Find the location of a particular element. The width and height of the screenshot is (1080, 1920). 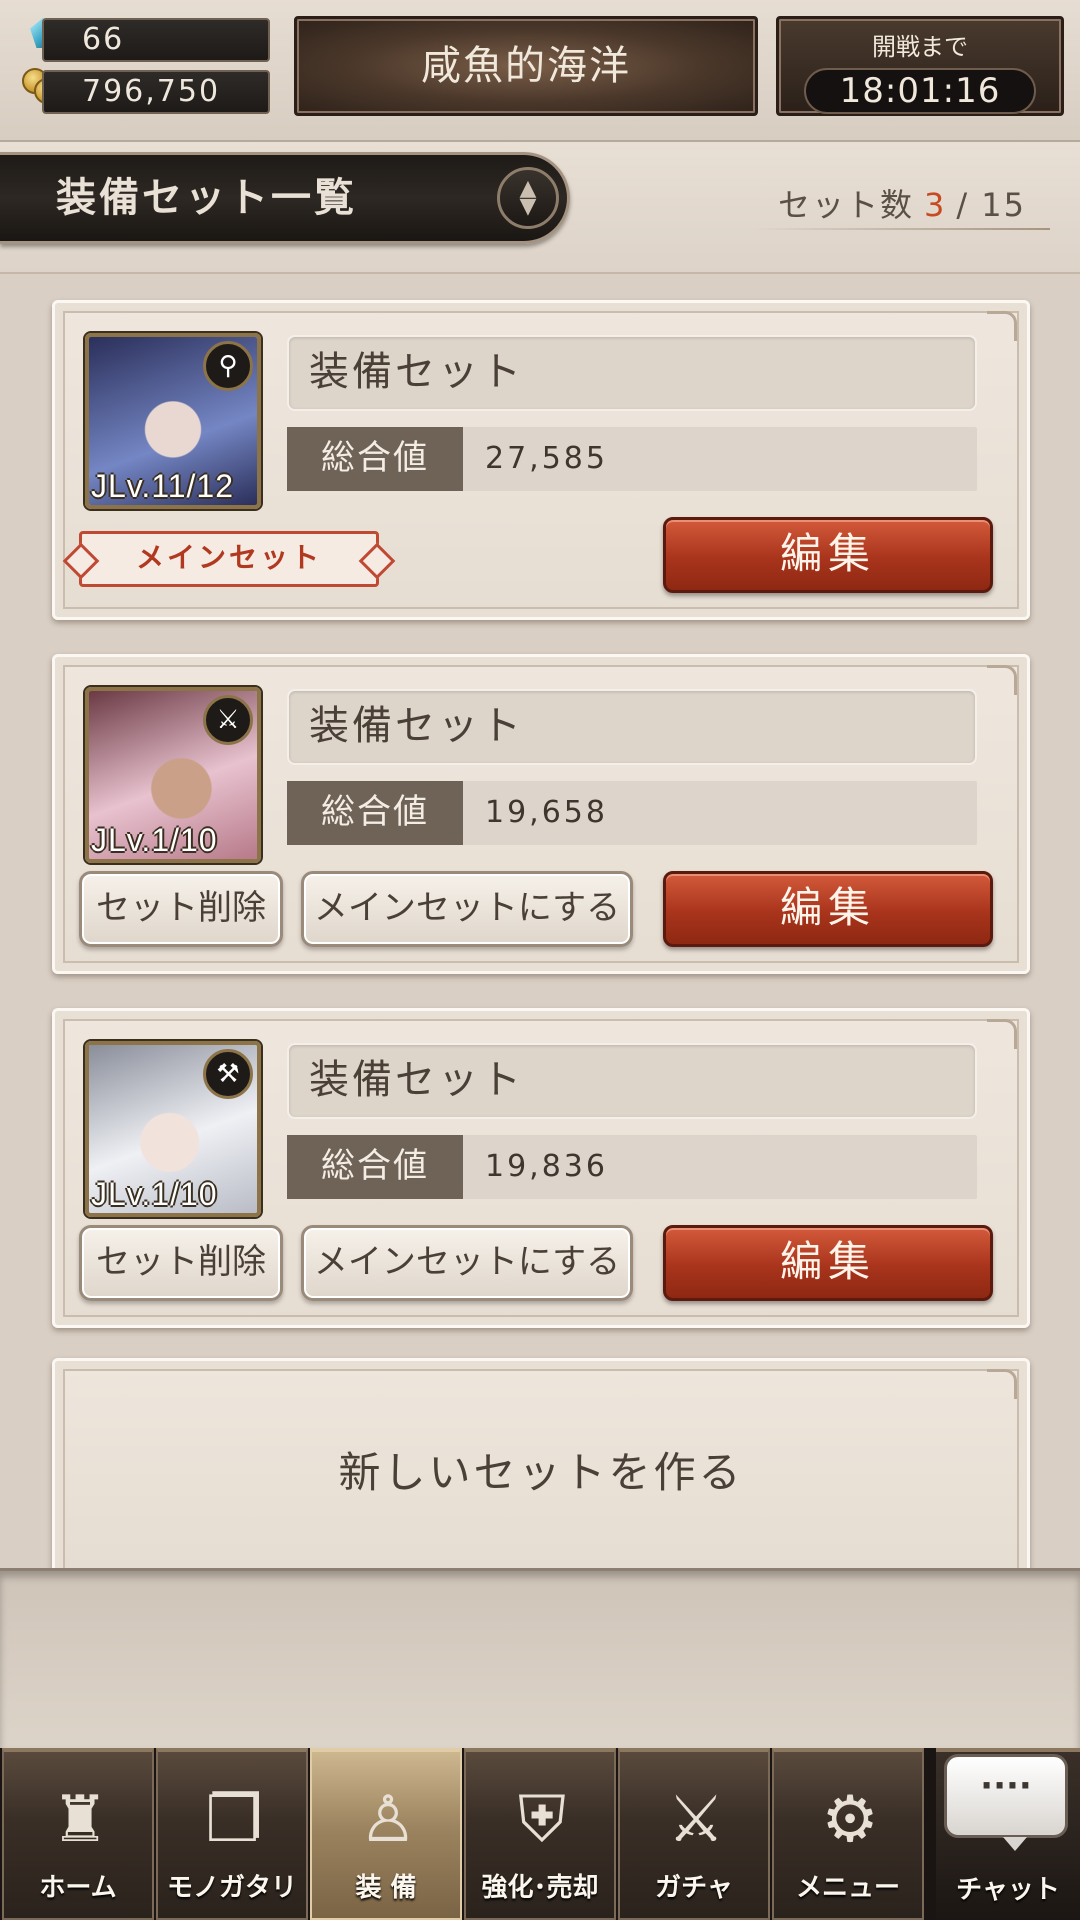

nav-story: ❐ モノガタリ is located at coordinates (232, 1834).